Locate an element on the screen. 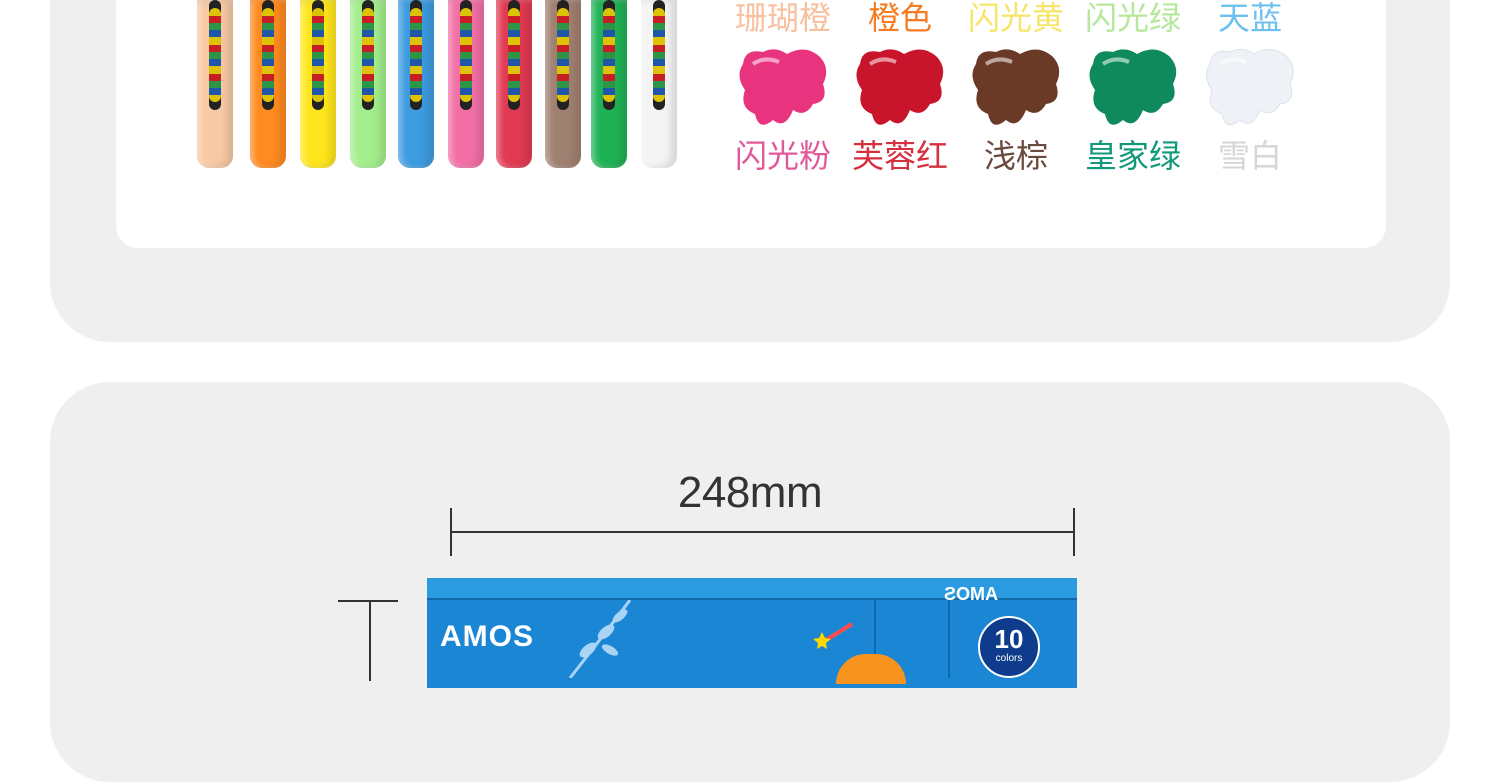 Image resolution: width=1500 pixels, height=782 pixels. swatch-label: 橙色 is located at coordinates (899, 18).